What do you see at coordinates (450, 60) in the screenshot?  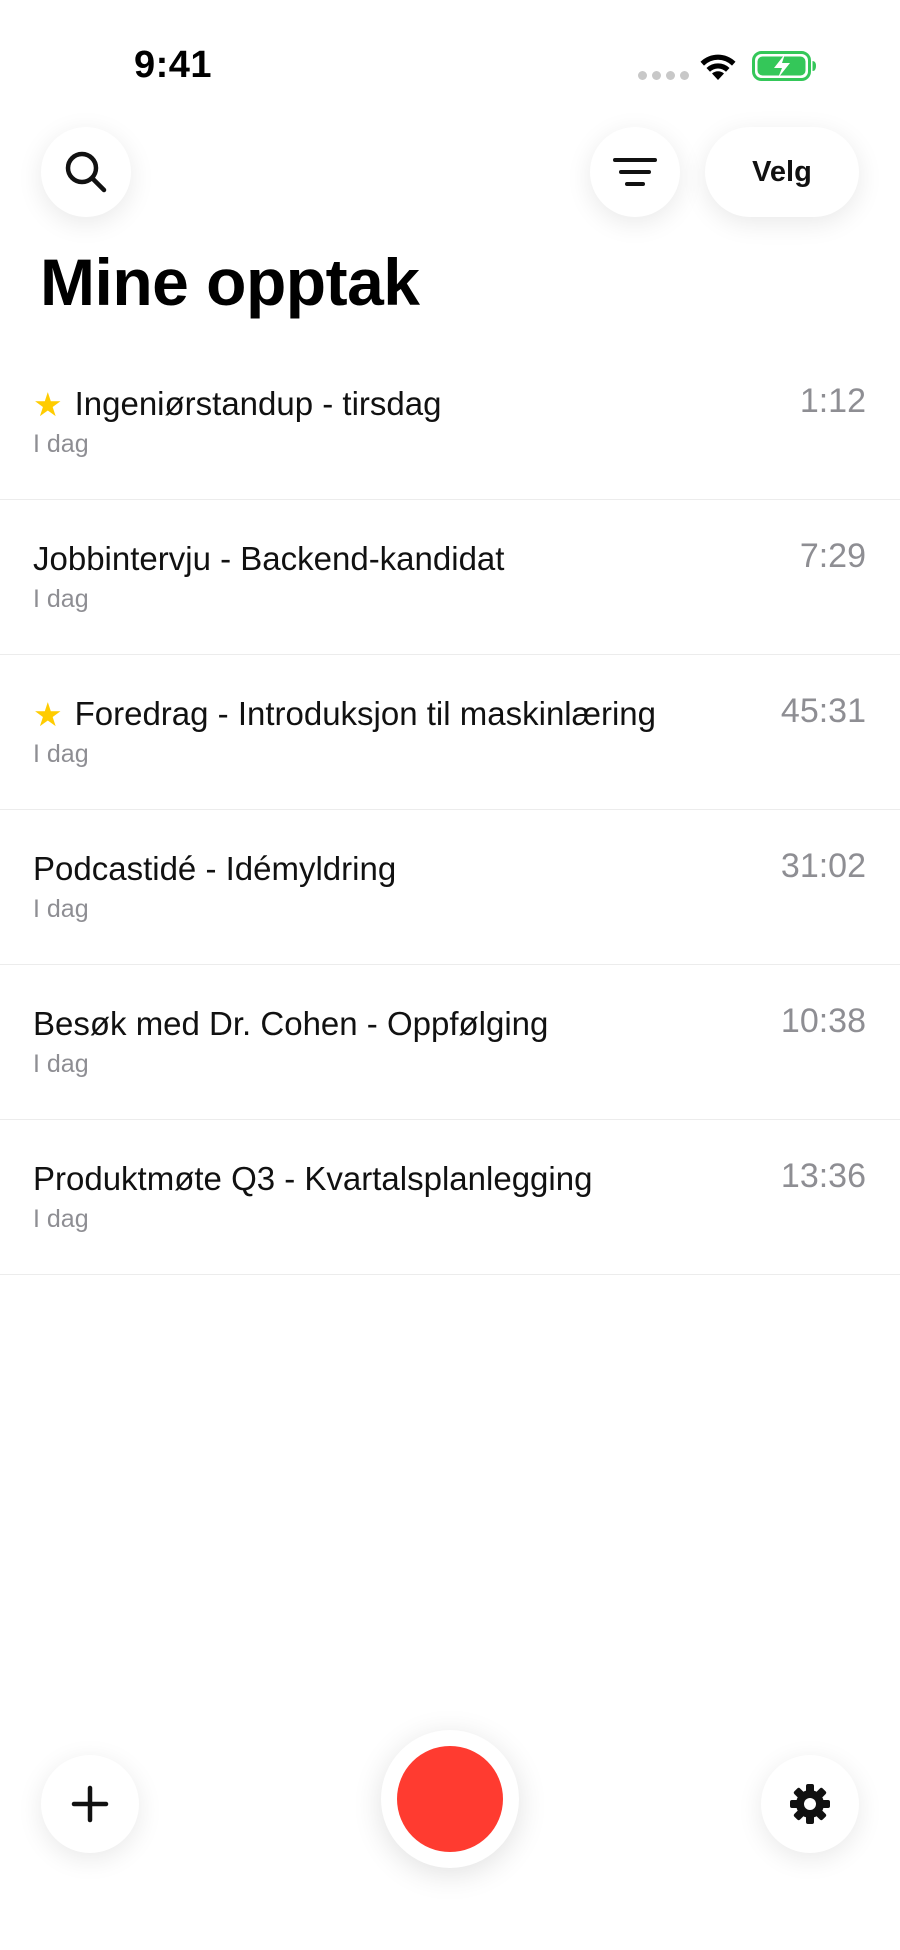 I see `status-bar: 9:41` at bounding box center [450, 60].